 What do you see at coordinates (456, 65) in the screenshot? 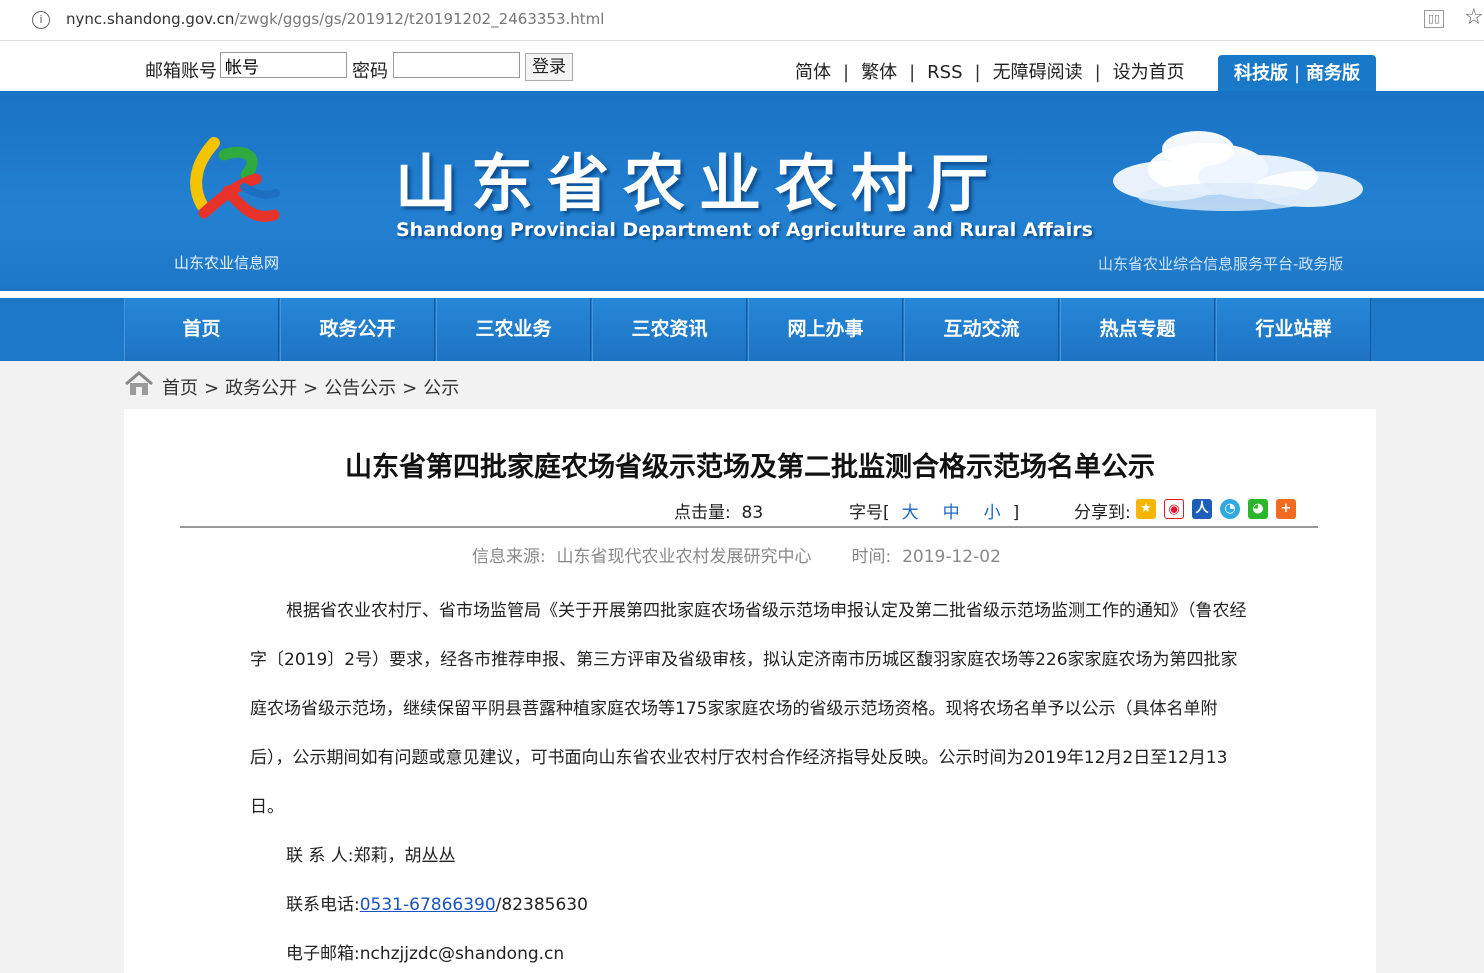
I see `password-input` at bounding box center [456, 65].